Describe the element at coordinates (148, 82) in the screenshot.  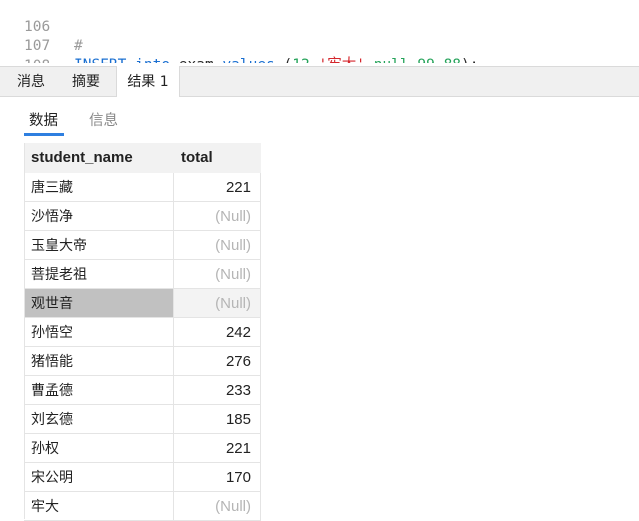
I see `tab-result-1: 结果 1` at that location.